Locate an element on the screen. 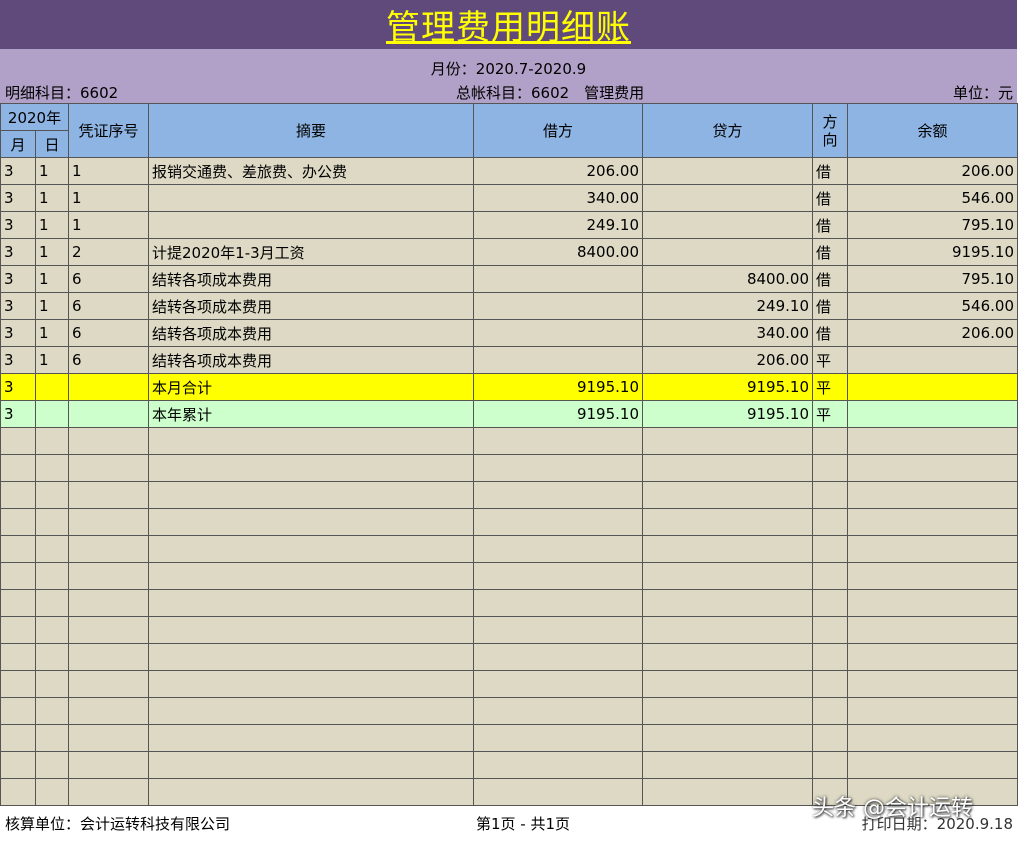 The width and height of the screenshot is (1023, 847). voucher-cell: 2 is located at coordinates (108, 252).